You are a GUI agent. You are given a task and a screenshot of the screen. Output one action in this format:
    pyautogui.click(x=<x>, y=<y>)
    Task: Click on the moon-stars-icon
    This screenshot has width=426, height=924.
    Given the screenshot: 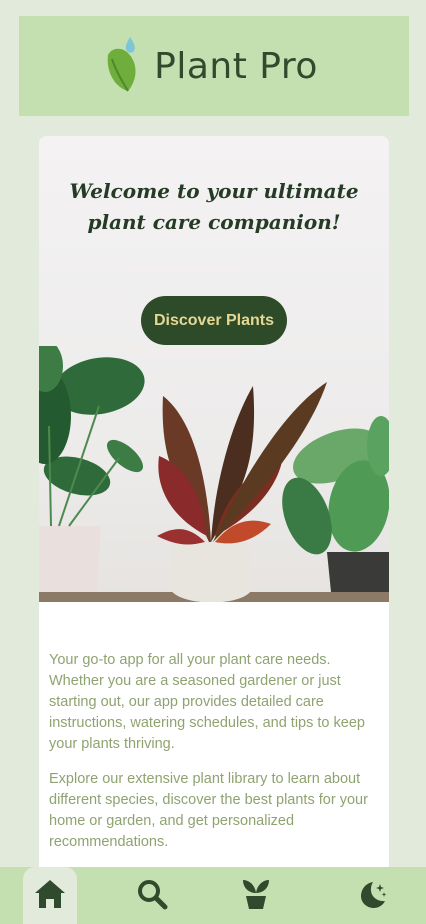 What is the action you would take?
    pyautogui.click(x=373, y=896)
    